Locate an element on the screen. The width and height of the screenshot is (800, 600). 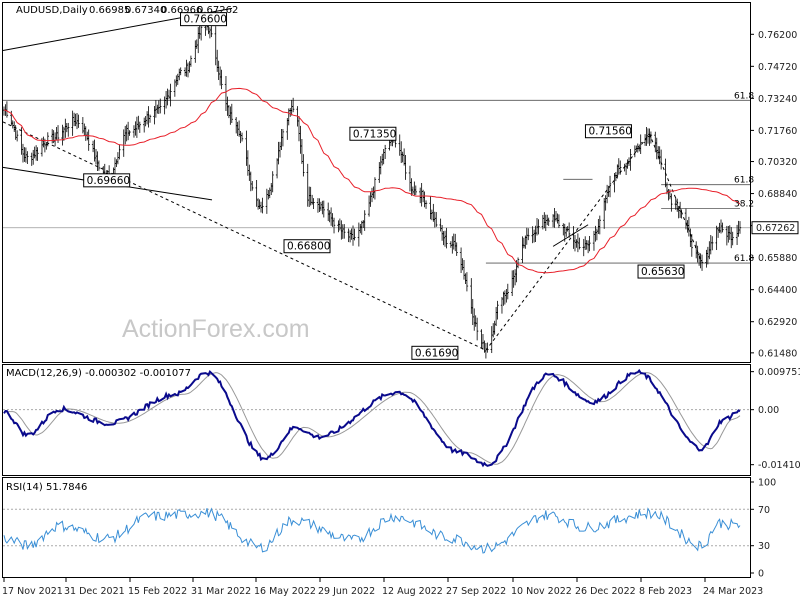
chart-header-symbol: AUDUSD,Daily is located at coordinates (52, 10).